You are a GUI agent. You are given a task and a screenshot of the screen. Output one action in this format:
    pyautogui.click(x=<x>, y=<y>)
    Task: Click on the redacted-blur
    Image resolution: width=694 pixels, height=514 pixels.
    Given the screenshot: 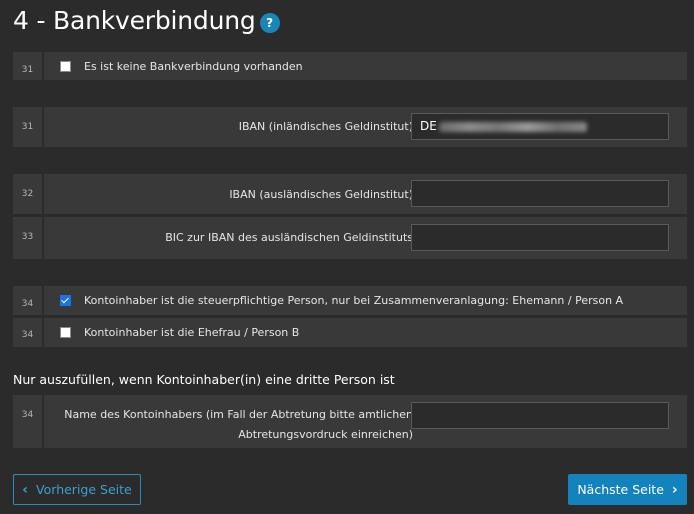 What is the action you would take?
    pyautogui.click(x=512, y=126)
    